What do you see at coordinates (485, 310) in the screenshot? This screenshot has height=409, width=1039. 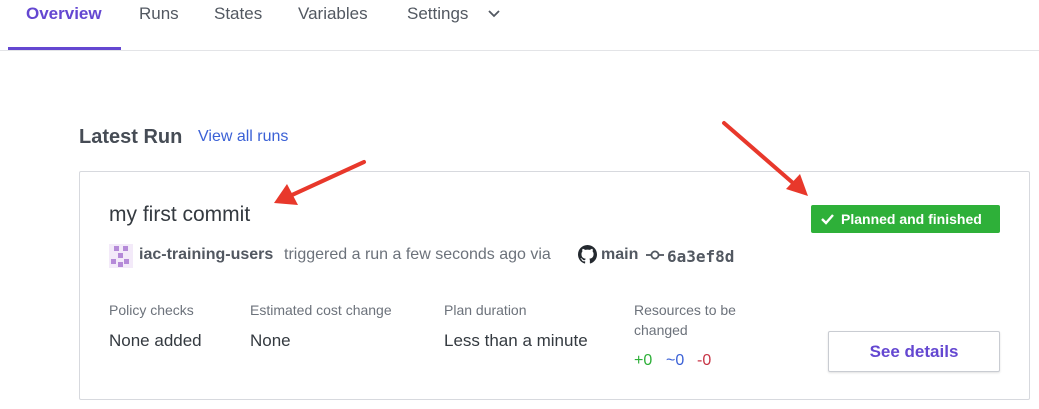 I see `plan-duration-label: Plan duration` at bounding box center [485, 310].